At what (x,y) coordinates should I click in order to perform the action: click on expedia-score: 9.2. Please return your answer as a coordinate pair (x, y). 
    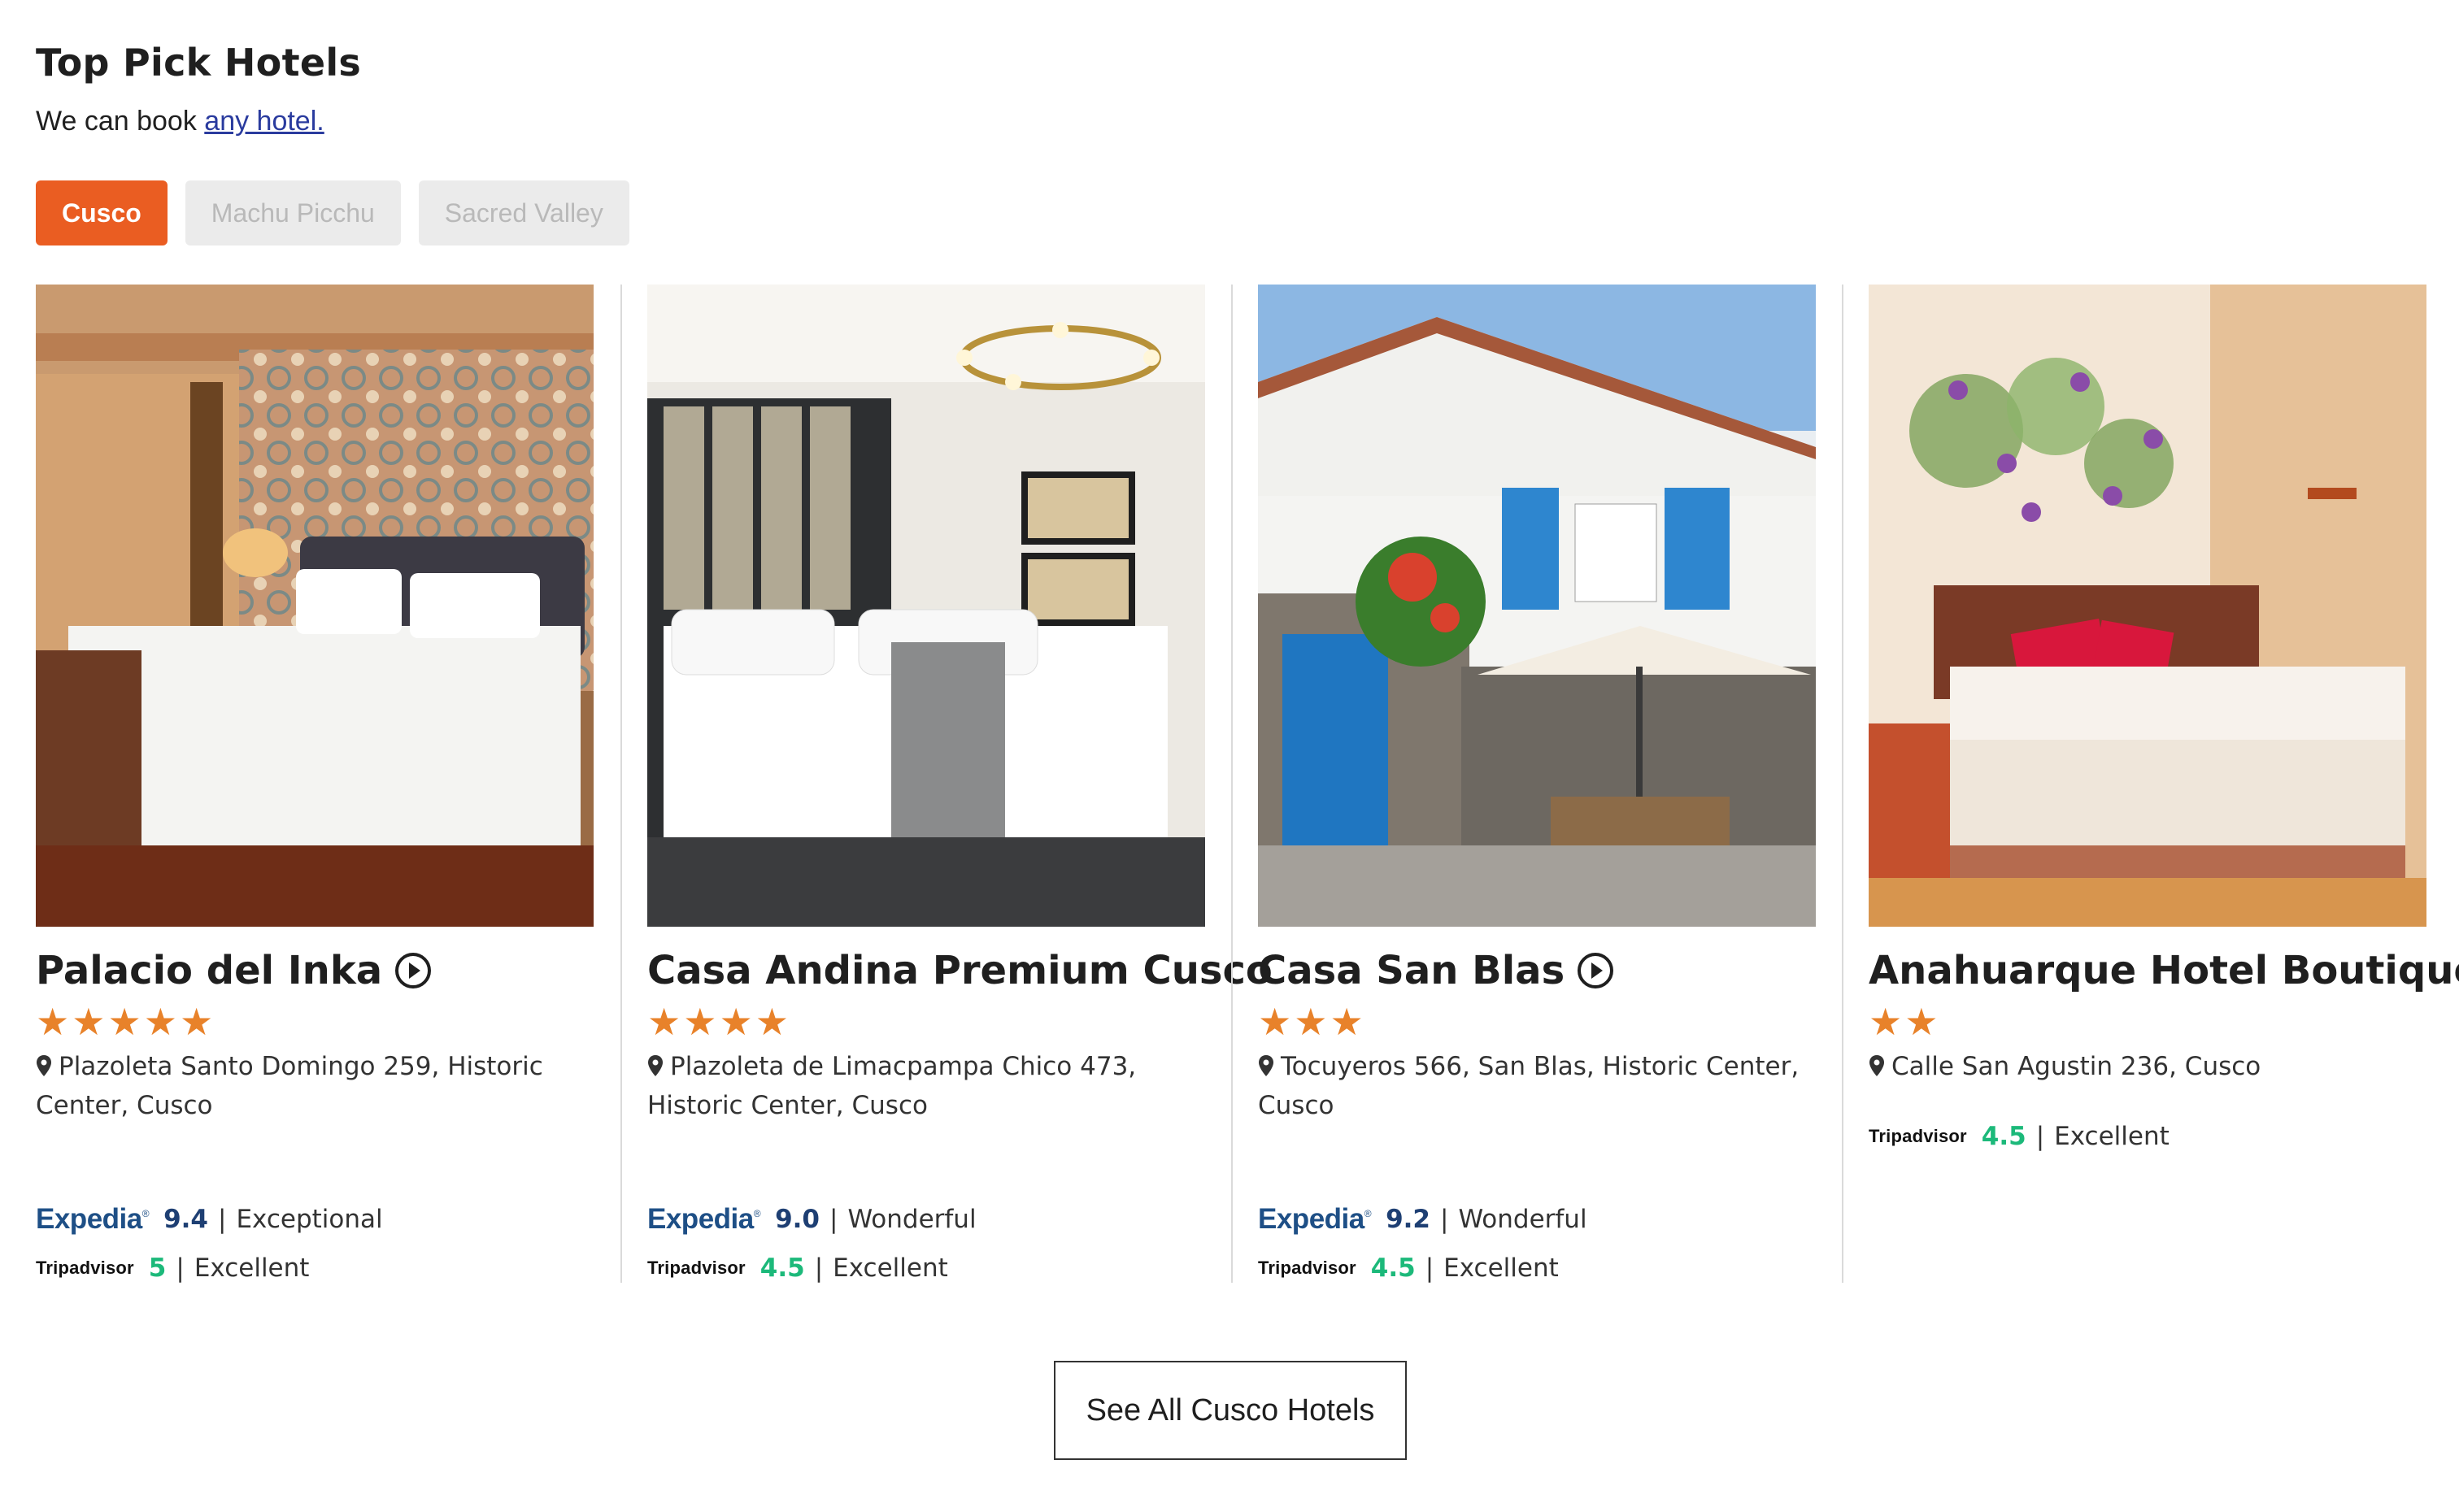
    Looking at the image, I should click on (1408, 1219).